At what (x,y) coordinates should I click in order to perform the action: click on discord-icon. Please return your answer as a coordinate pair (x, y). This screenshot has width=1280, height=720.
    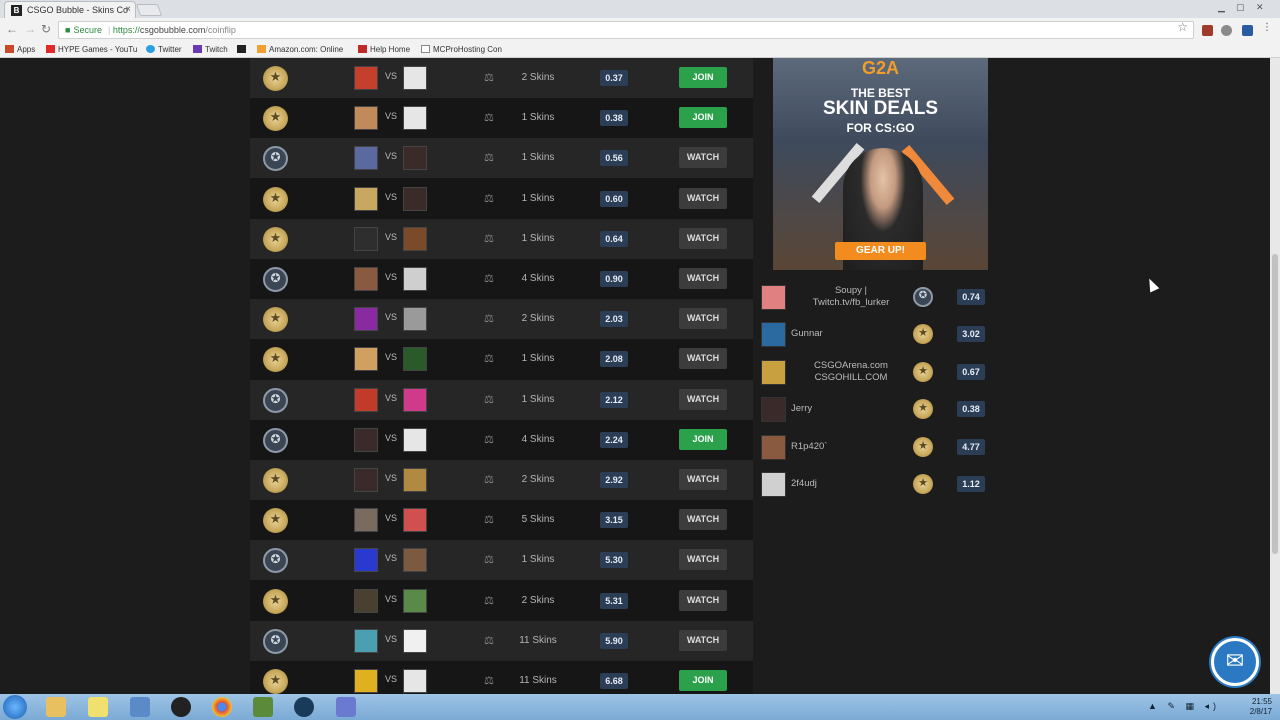
    Looking at the image, I should click on (346, 707).